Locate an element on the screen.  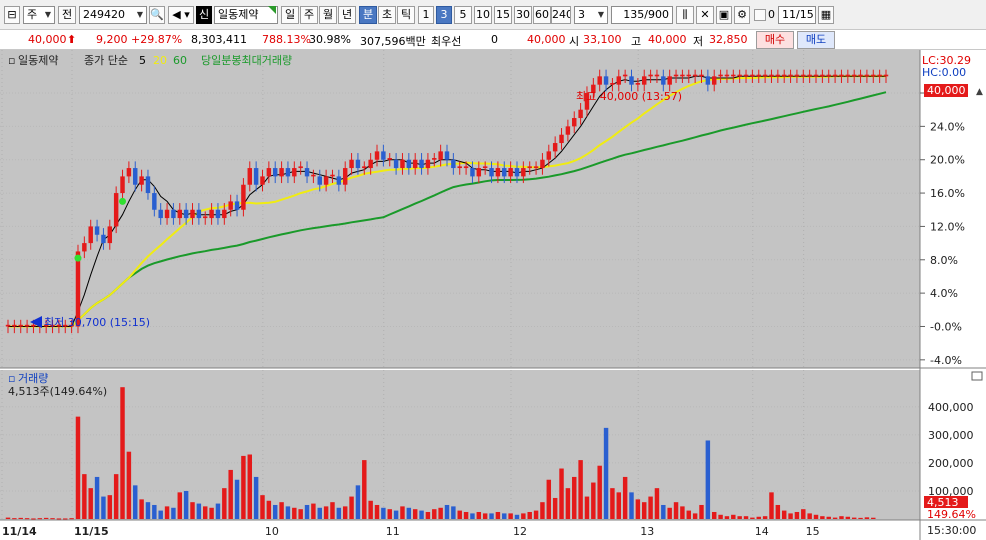
period-tab-tick: 틱 is located at coordinates (406, 15).